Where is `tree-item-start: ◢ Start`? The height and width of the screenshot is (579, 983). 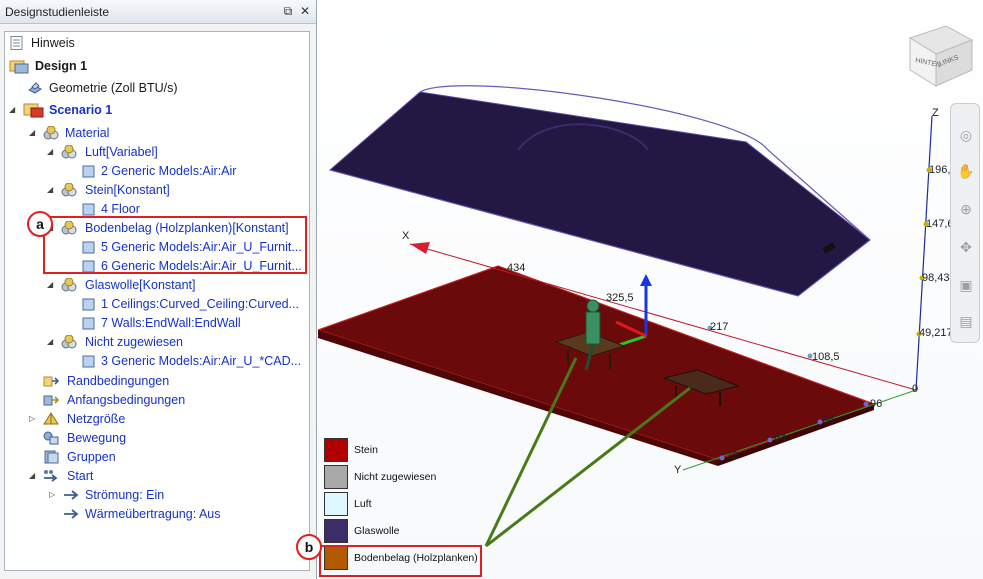
tree-item-start: ◢ Start is located at coordinates (169, 476).